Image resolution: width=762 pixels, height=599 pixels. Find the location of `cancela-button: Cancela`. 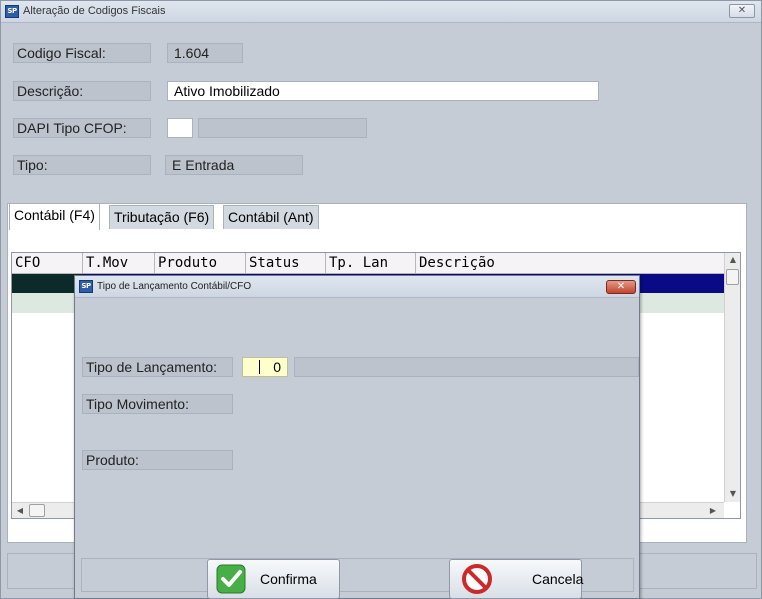

cancela-button: Cancela is located at coordinates (516, 579).